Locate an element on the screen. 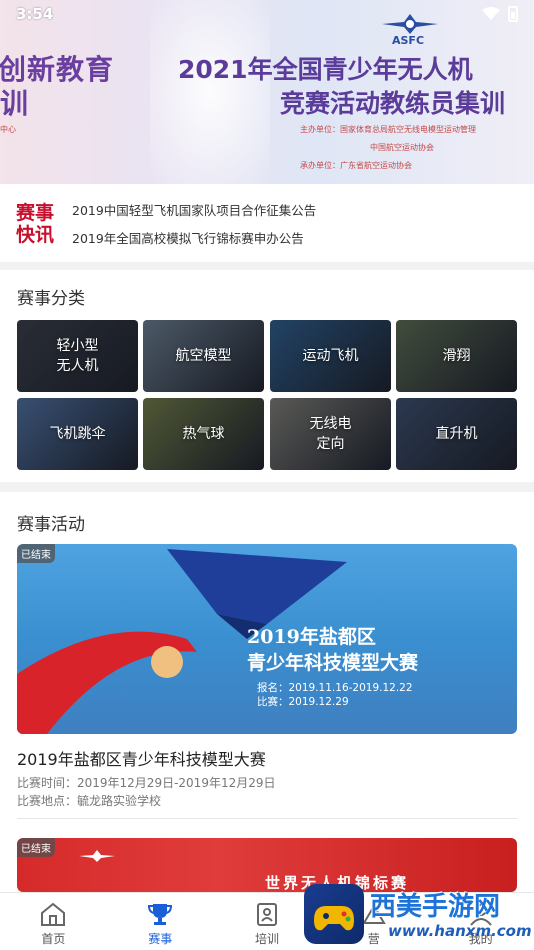  category-tile: 运动飞机 is located at coordinates (330, 356).